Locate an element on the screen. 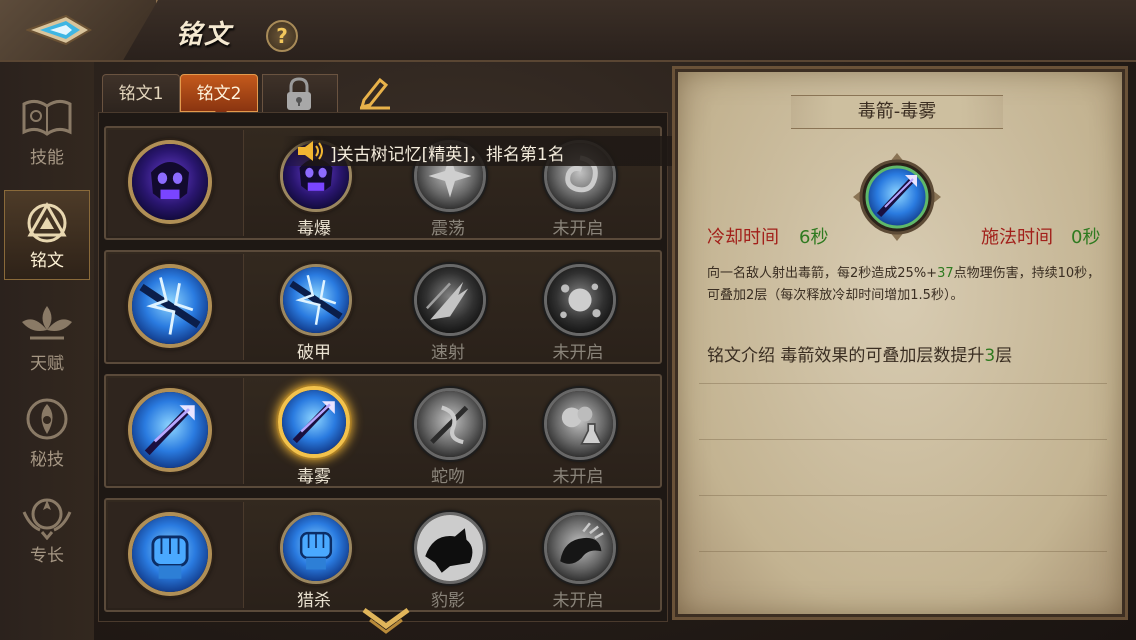 This screenshot has height=640, width=1136. side-nav: 技能 铭文 天赋 秘技 专长 is located at coordinates (47, 351).